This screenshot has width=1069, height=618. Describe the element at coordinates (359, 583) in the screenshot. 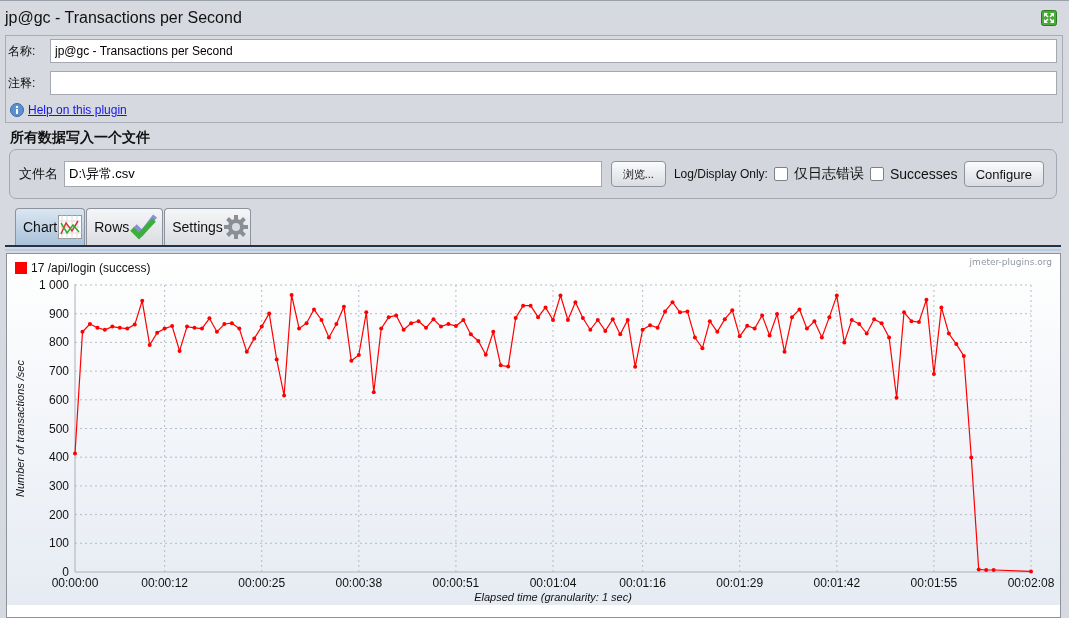

I see `x-tick-label: 00:00:38` at that location.